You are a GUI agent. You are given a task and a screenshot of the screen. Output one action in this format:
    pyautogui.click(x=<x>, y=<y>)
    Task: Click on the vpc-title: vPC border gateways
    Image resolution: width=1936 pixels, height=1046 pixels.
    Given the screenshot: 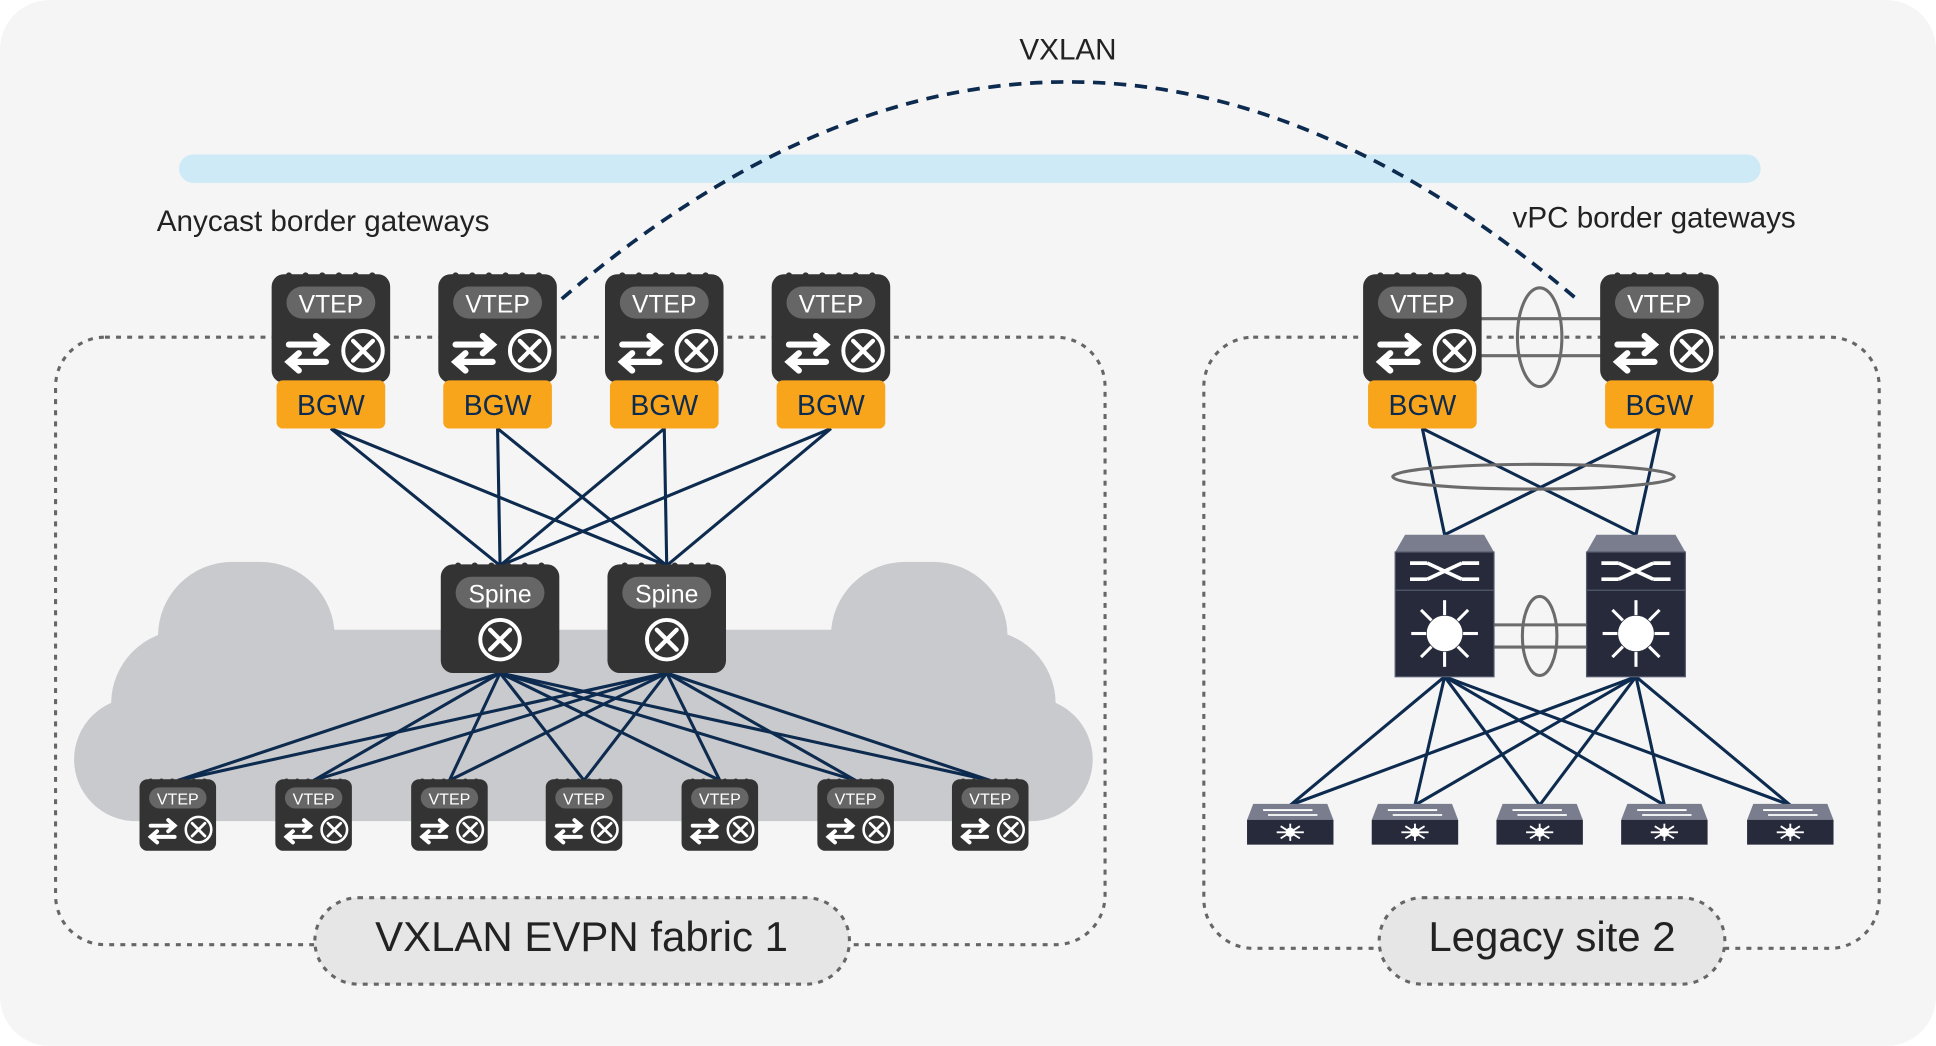 What is the action you would take?
    pyautogui.click(x=1654, y=217)
    